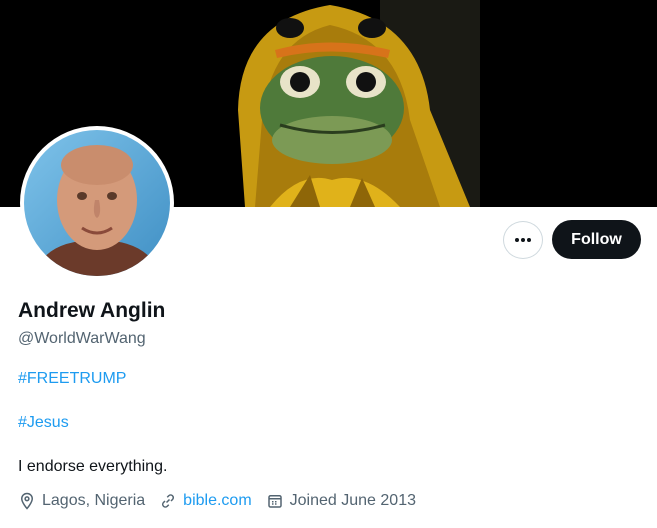 This screenshot has width=657, height=528. Describe the element at coordinates (72, 379) in the screenshot. I see `hashtag-freetrump: #FREETRUMP` at that location.